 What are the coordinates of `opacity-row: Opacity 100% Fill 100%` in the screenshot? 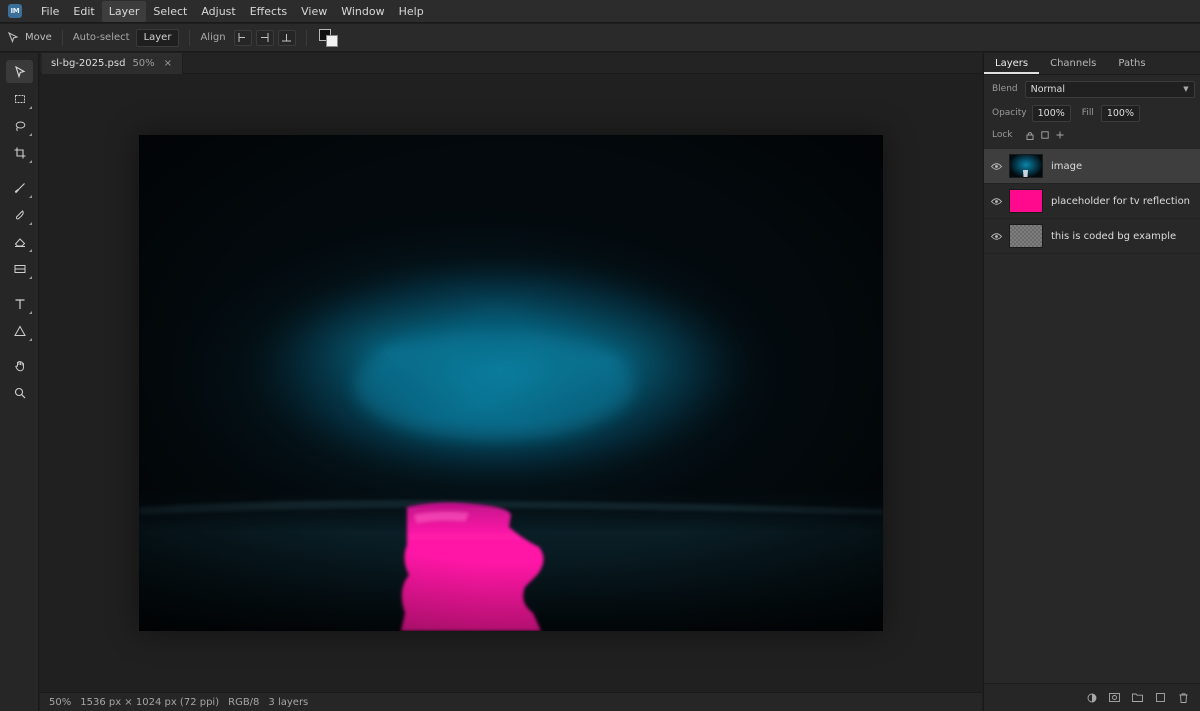 It's located at (1096, 113).